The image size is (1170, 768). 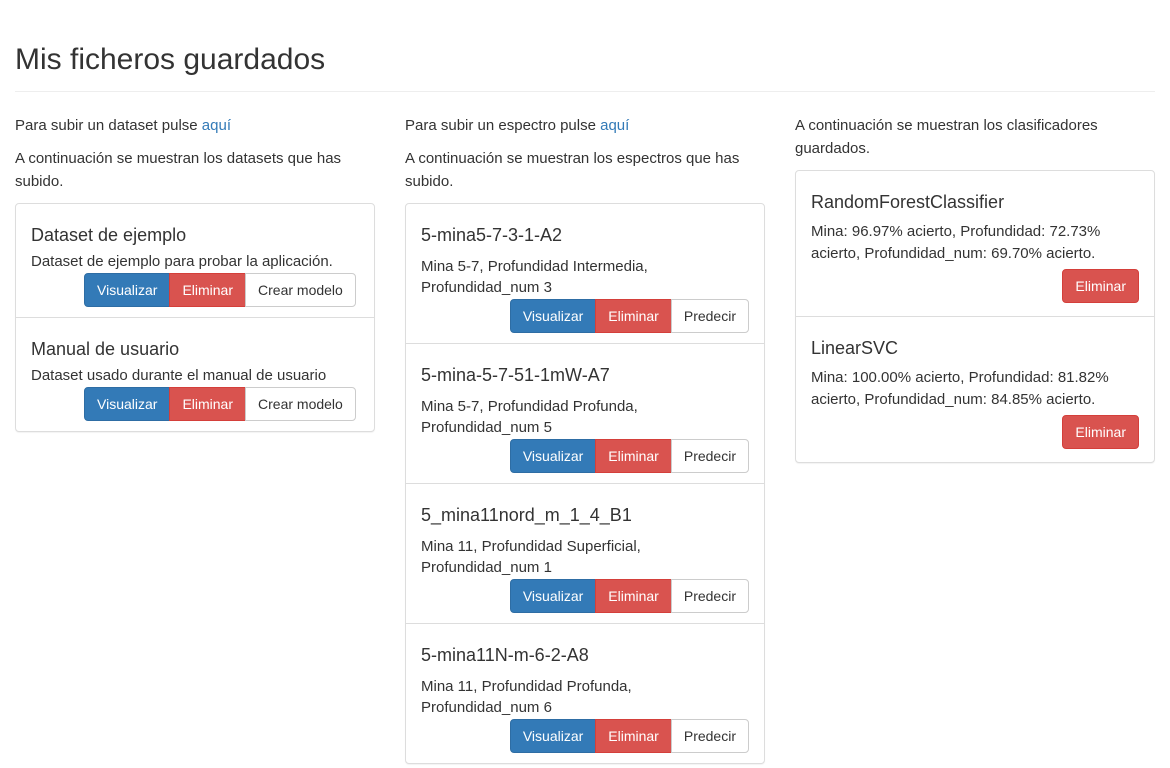 What do you see at coordinates (515, 375) in the screenshot?
I see `spectrum-title: 5-mina-5-7-51-1mW-A7` at bounding box center [515, 375].